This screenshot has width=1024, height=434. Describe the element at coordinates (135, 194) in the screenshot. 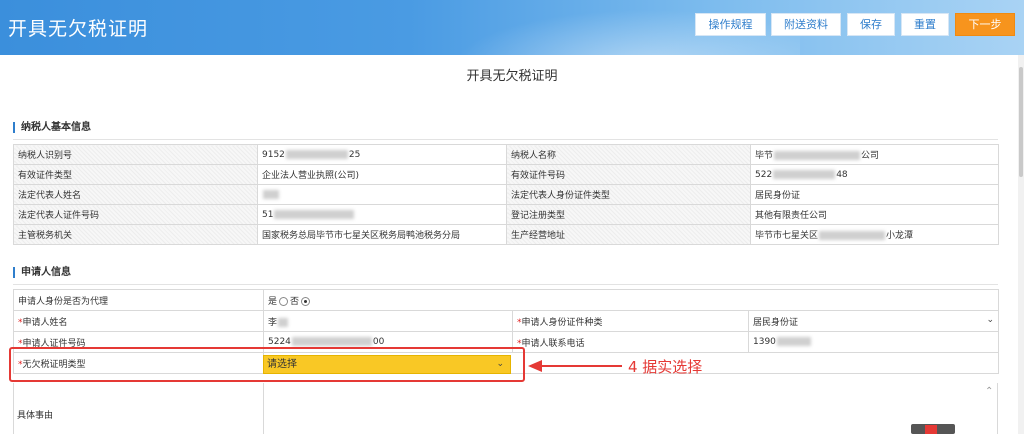

I see `legal-rep-name-label: 法定代表人姓名` at that location.